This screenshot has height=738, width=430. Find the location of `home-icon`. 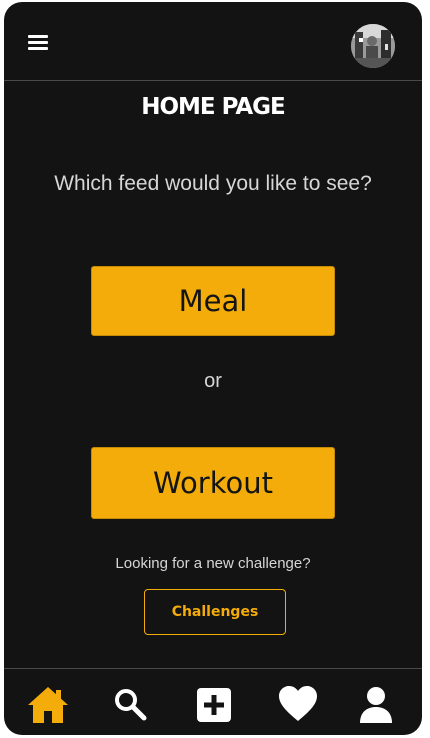

home-icon is located at coordinates (48, 705).